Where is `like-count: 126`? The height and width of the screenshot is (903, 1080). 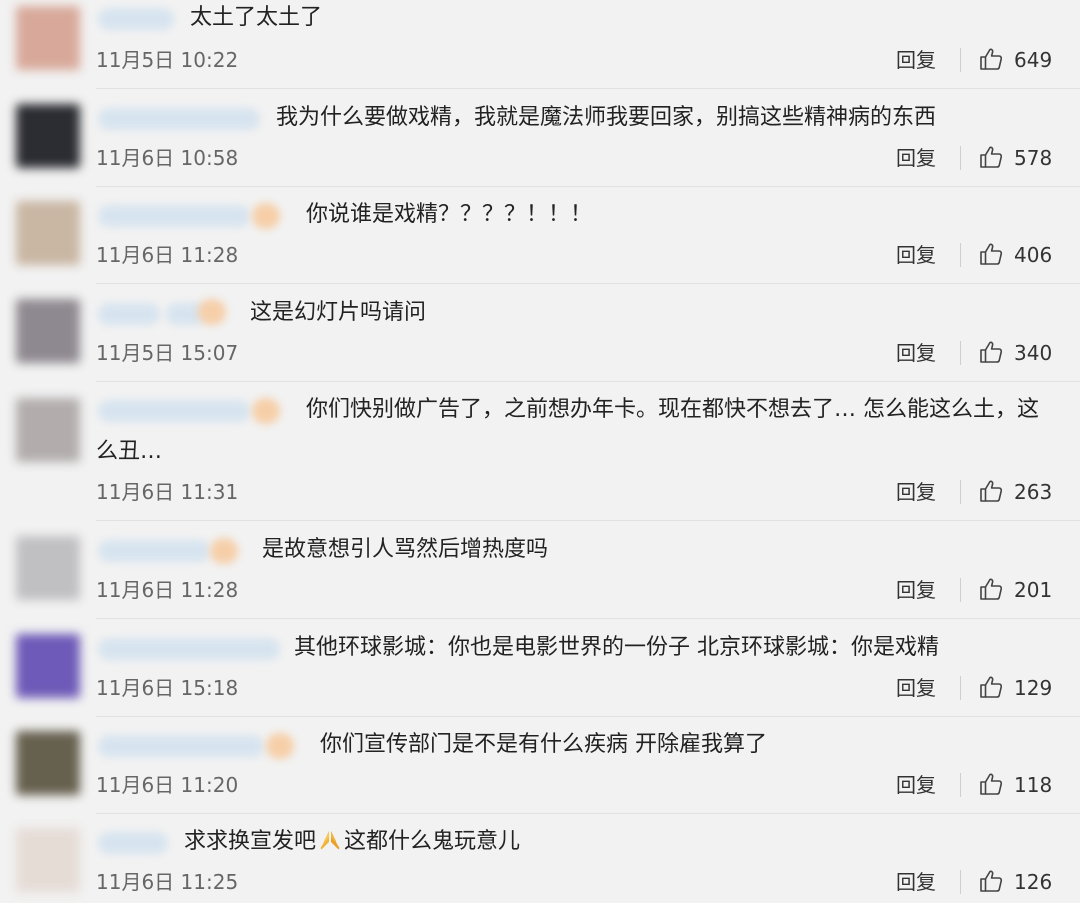 like-count: 126 is located at coordinates (1033, 882).